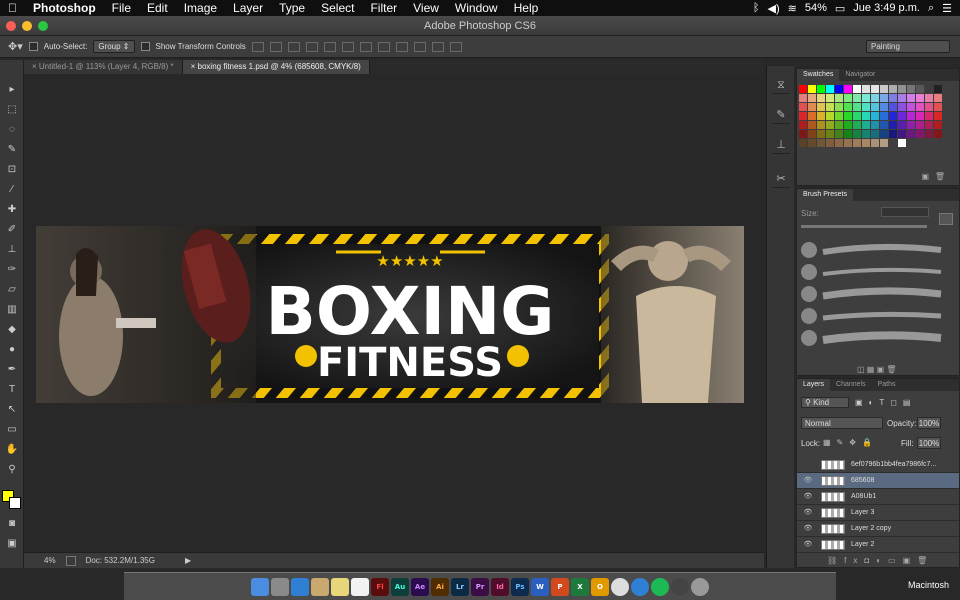 The image size is (960, 600). I want to click on brush-tool-icon: ✐, so click(12, 230).